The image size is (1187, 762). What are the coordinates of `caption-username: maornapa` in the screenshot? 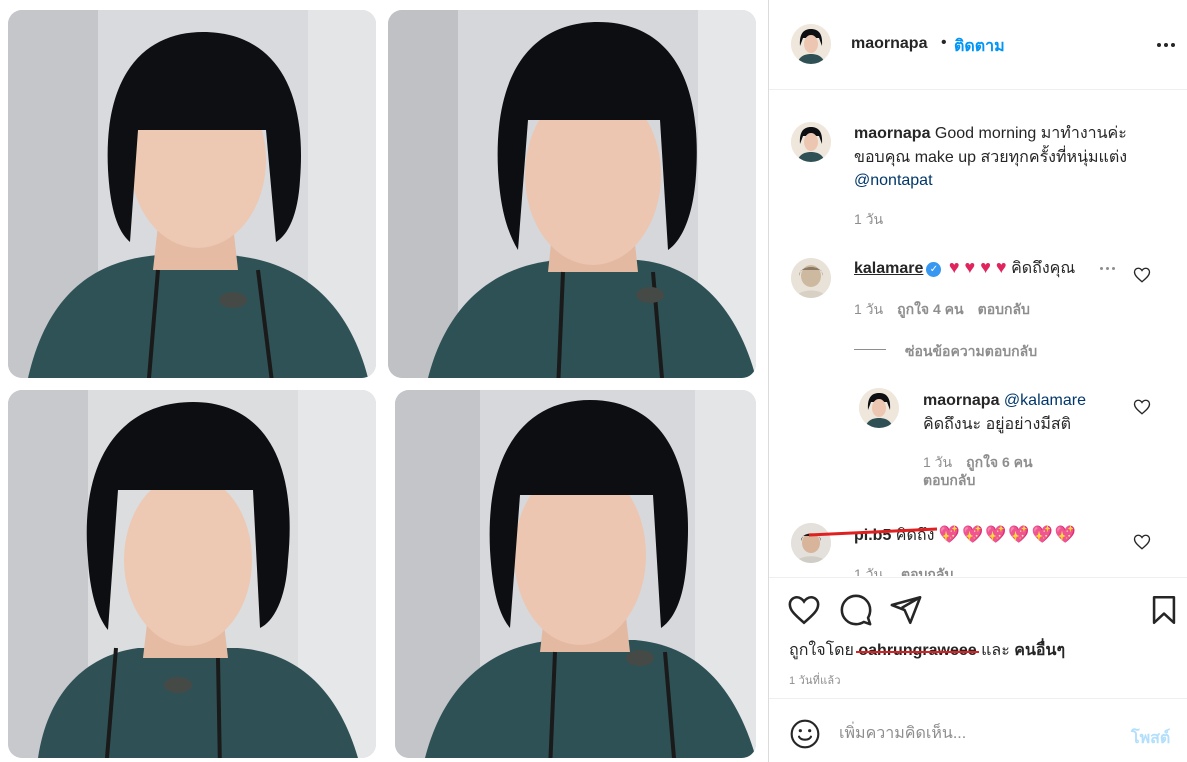 It's located at (892, 133).